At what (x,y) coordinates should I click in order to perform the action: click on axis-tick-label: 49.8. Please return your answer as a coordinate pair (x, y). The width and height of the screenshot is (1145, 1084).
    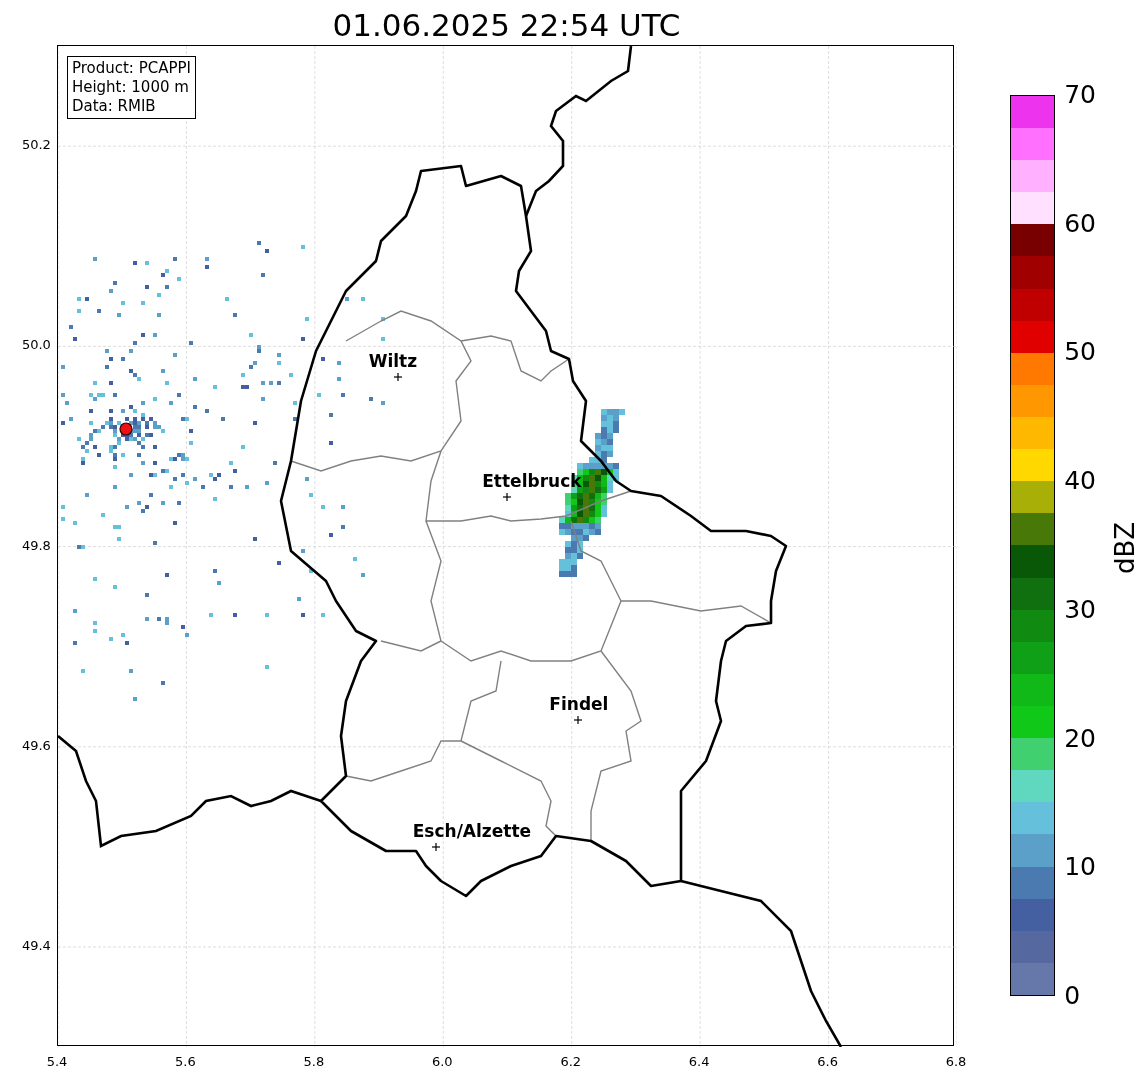
    Looking at the image, I should click on (36, 545).